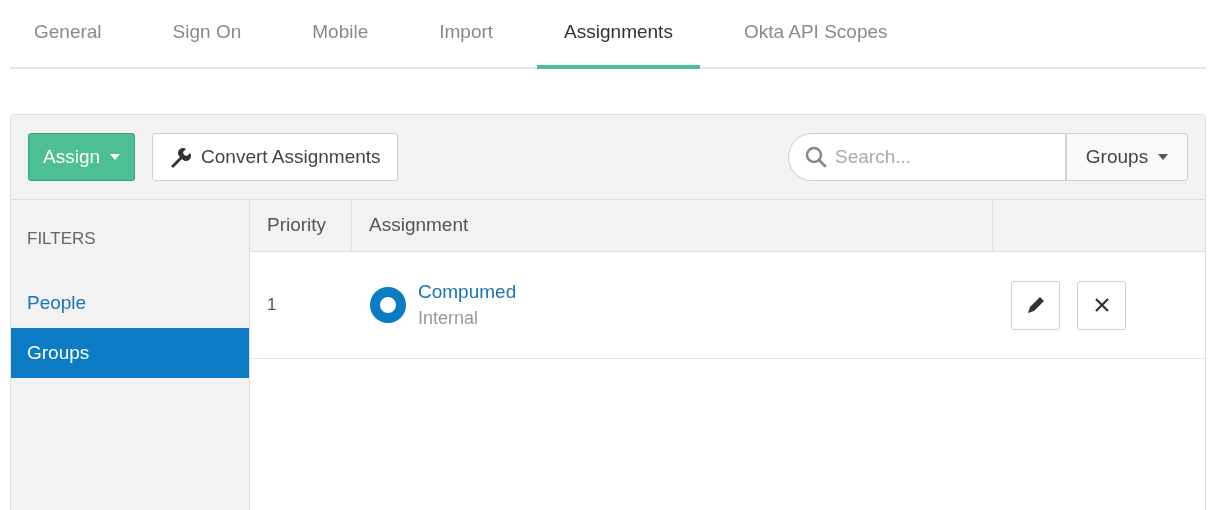 This screenshot has height=510, width=1219. What do you see at coordinates (61, 239) in the screenshot?
I see `filters-heading: FILTERS` at bounding box center [61, 239].